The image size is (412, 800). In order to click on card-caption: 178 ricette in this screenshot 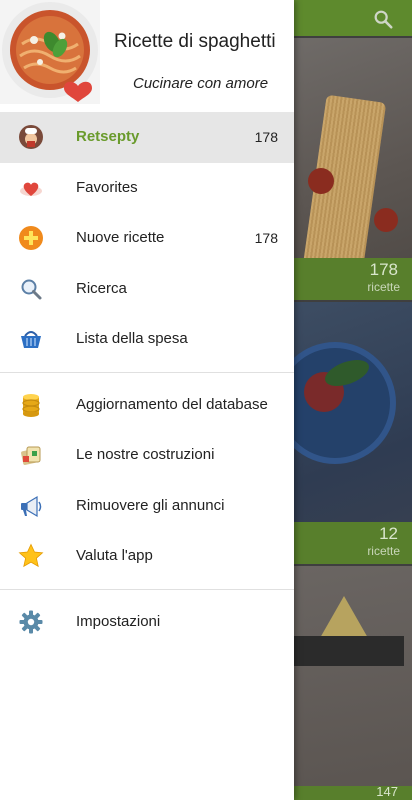, I will do `click(353, 279)`.